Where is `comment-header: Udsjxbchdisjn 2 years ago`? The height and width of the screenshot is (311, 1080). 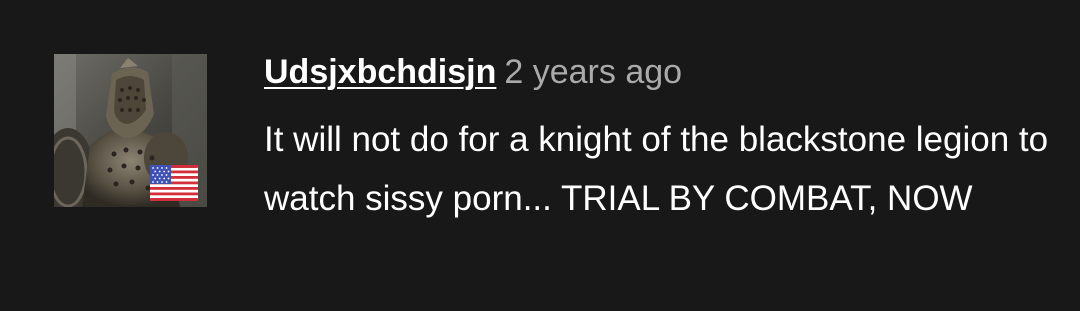
comment-header: Udsjxbchdisjn 2 years ago is located at coordinates (664, 72).